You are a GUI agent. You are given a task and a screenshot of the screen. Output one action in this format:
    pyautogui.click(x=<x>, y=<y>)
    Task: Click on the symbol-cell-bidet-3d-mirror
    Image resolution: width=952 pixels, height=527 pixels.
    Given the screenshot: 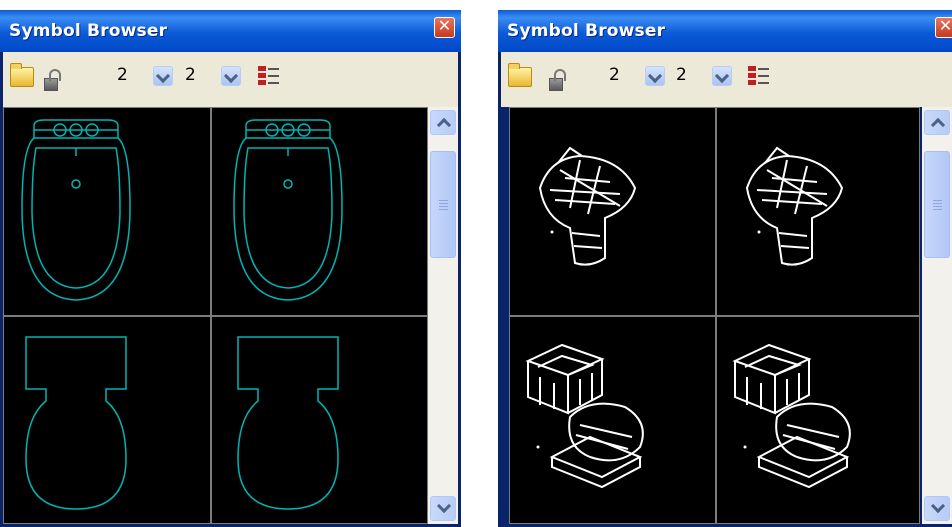 What is the action you would take?
    pyautogui.click(x=818, y=211)
    